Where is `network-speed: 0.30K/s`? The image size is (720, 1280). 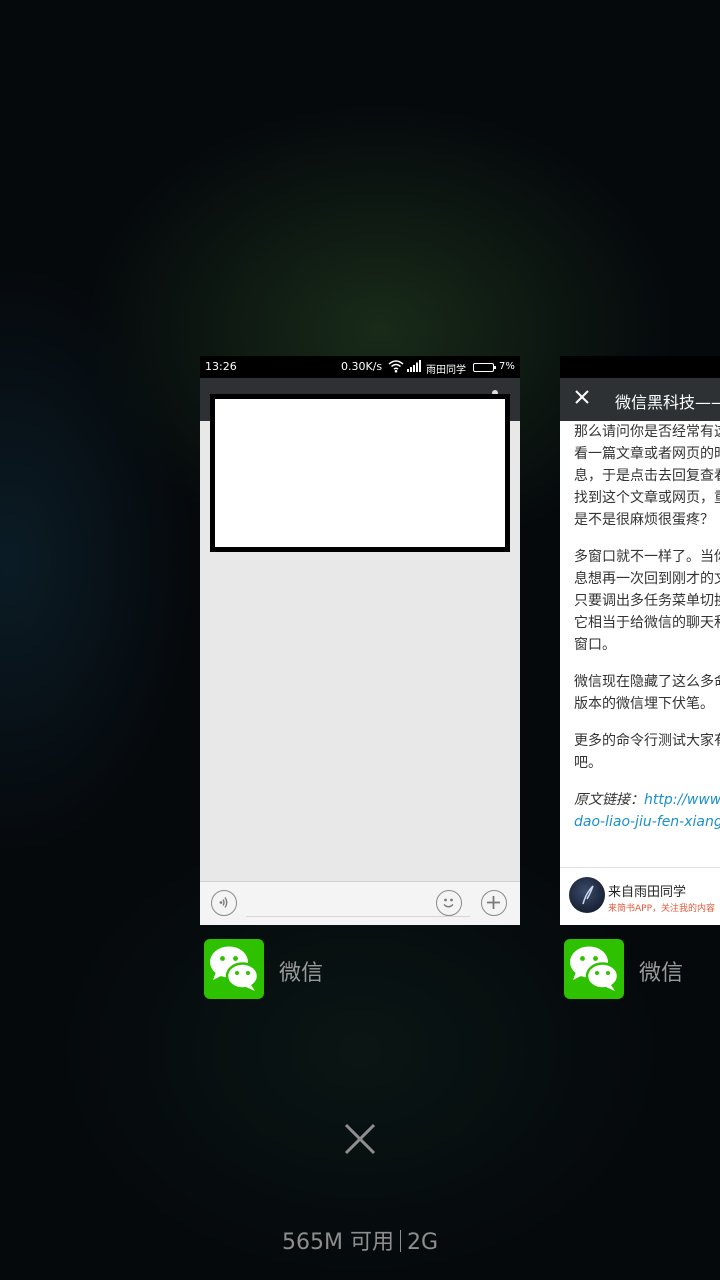
network-speed: 0.30K/s is located at coordinates (362, 366).